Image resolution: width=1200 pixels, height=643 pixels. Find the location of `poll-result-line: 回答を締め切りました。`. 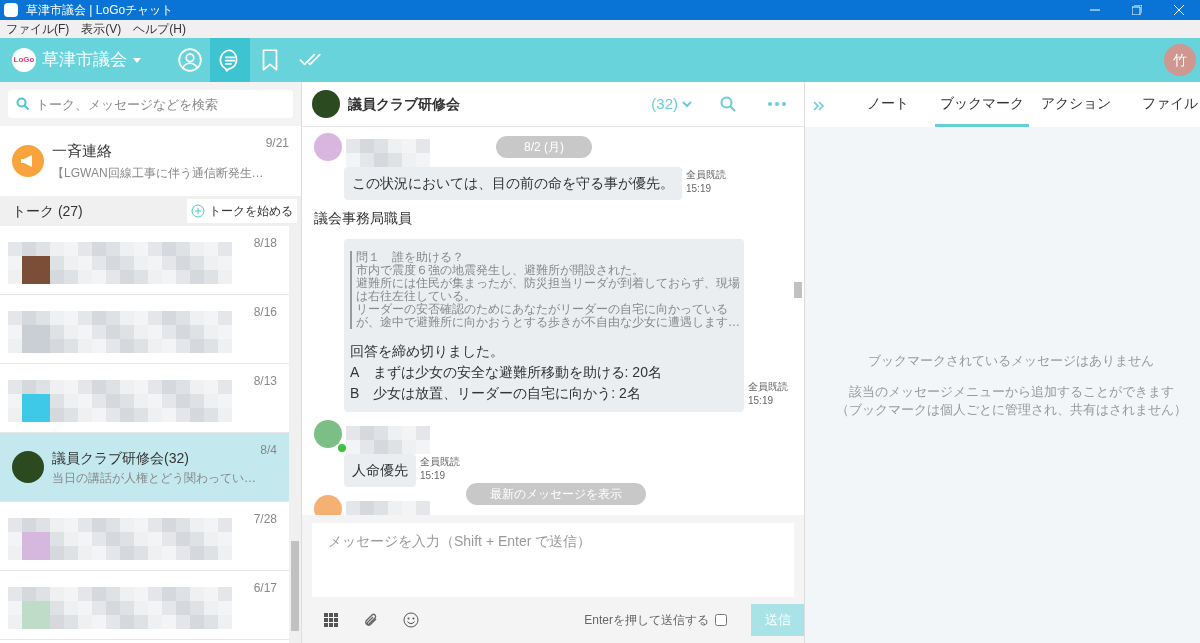

poll-result-line: 回答を締め切りました。 is located at coordinates (427, 351).